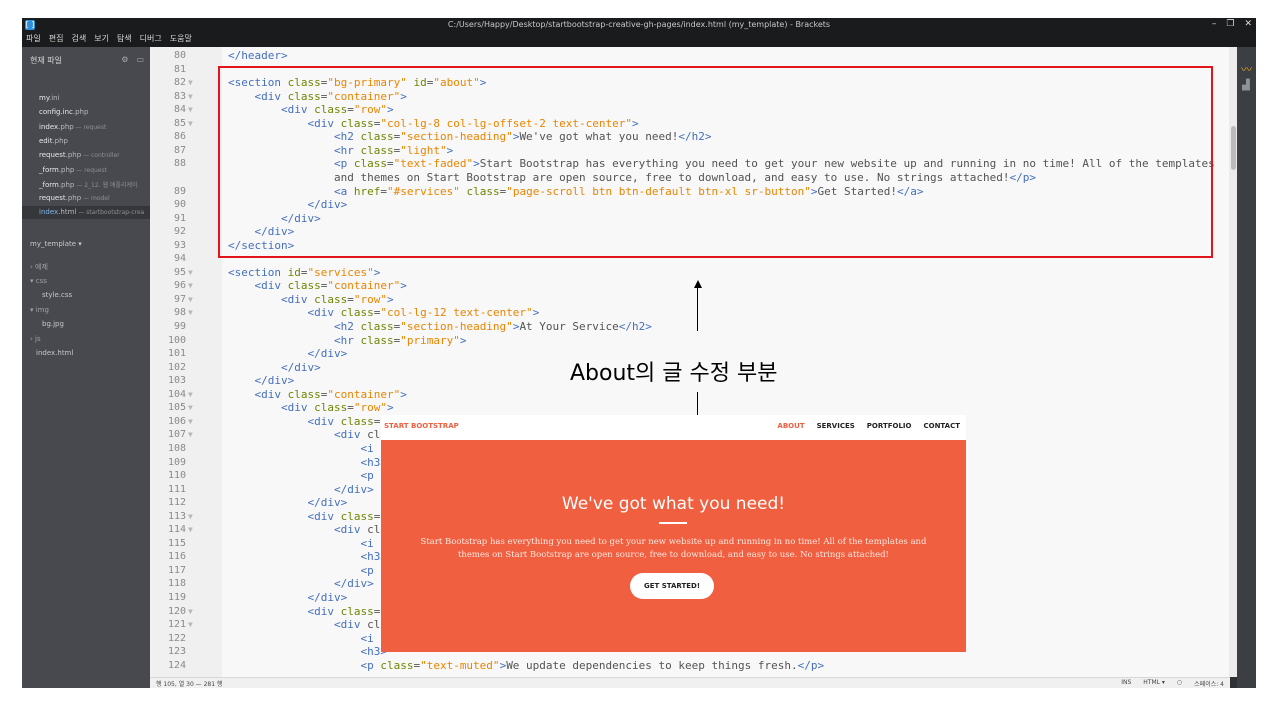  Describe the element at coordinates (176, 530) in the screenshot. I see `line-number: 114` at that location.